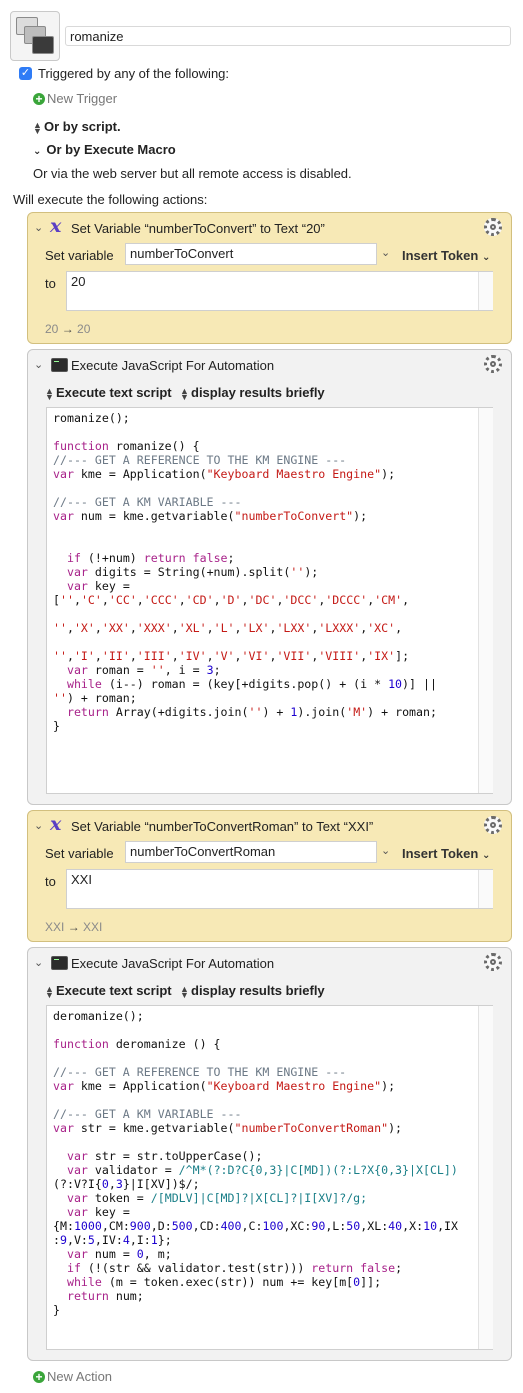 The image size is (523, 1393). Describe the element at coordinates (251, 852) in the screenshot. I see `variable-name-field: numberToConvertRoman` at that location.